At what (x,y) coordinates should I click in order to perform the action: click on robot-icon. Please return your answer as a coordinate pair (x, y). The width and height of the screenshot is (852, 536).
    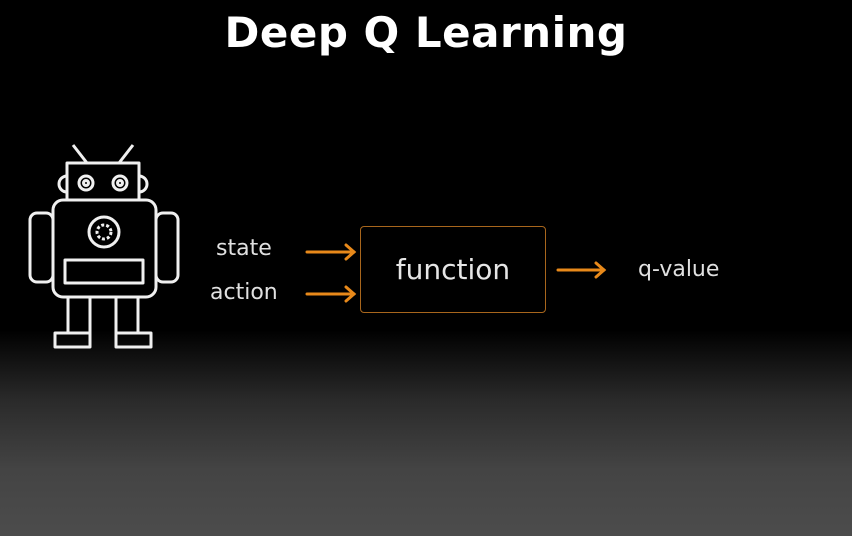
    Looking at the image, I should click on (104, 246).